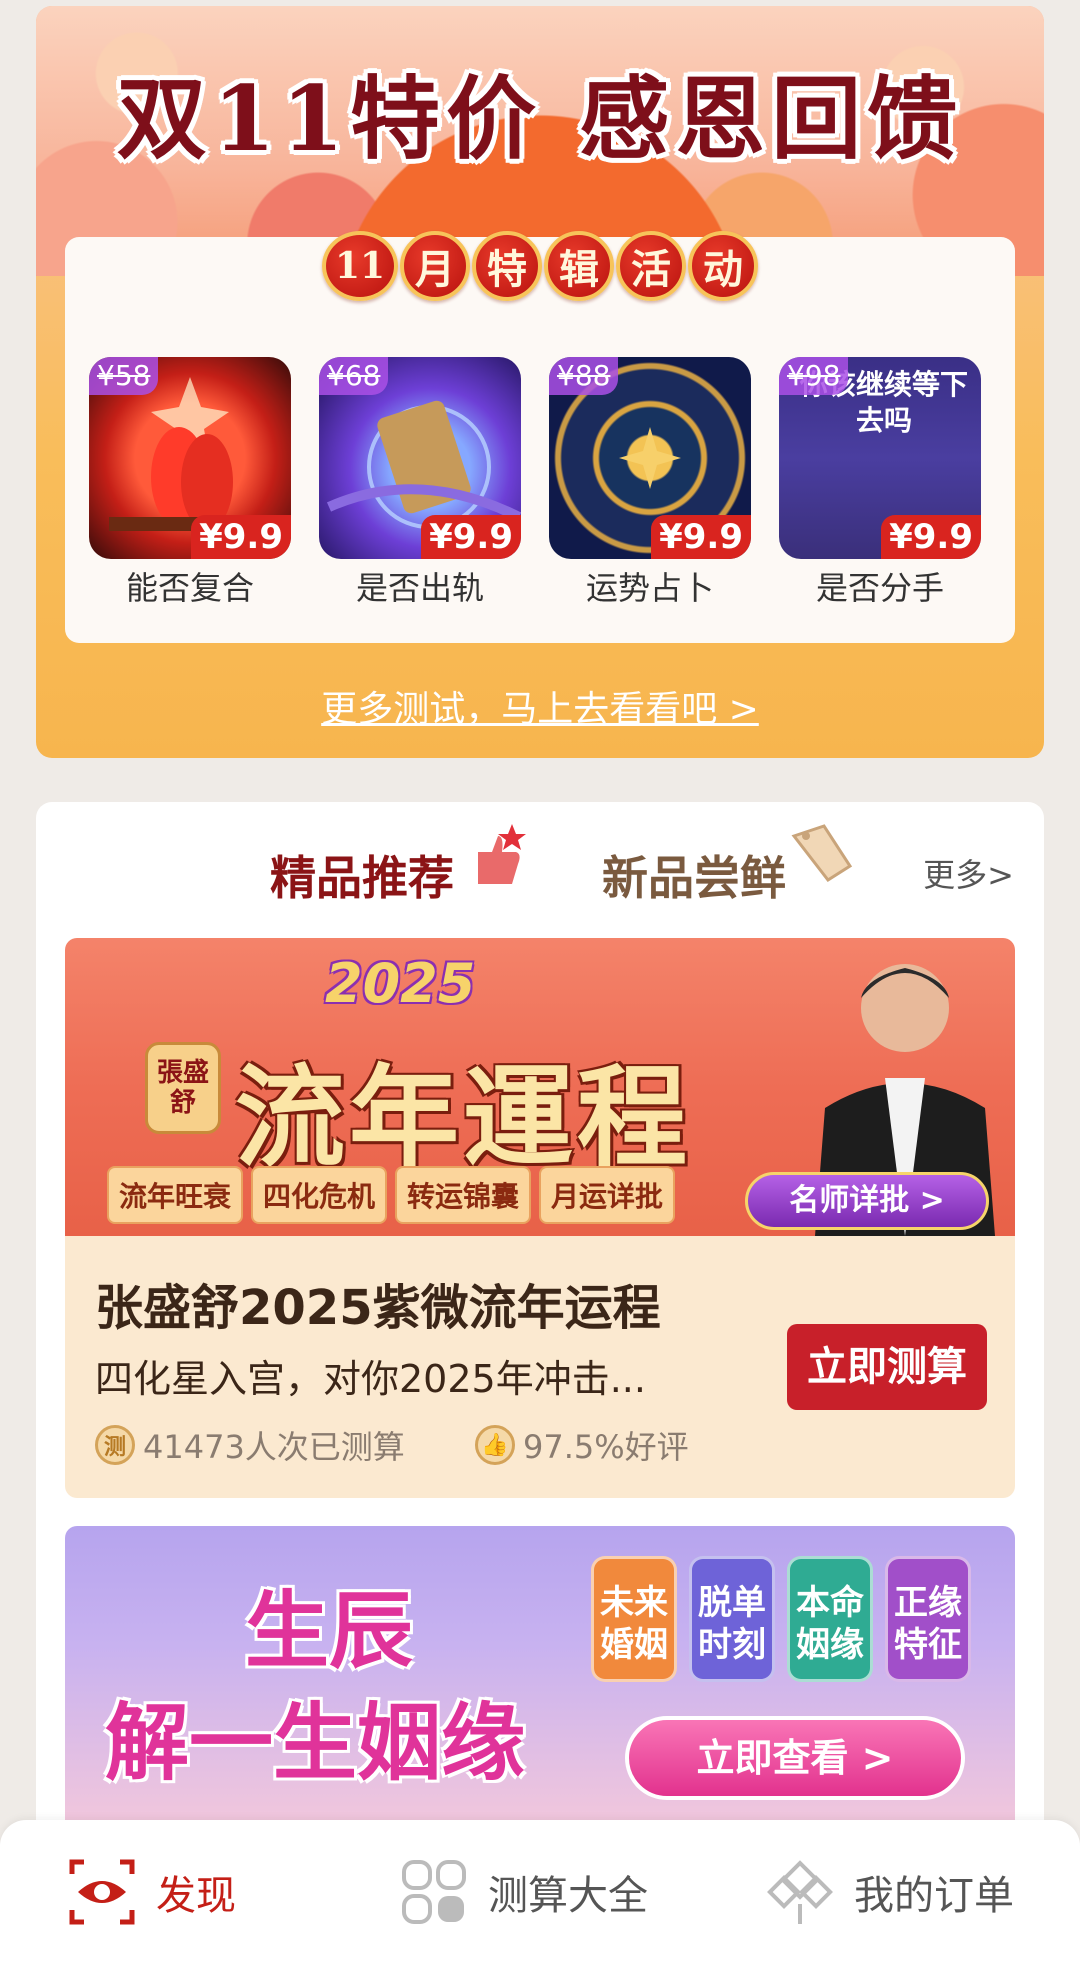 The width and height of the screenshot is (1080, 1963). Describe the element at coordinates (606, 1447) in the screenshot. I see `rating-text: 97.5%好评` at that location.